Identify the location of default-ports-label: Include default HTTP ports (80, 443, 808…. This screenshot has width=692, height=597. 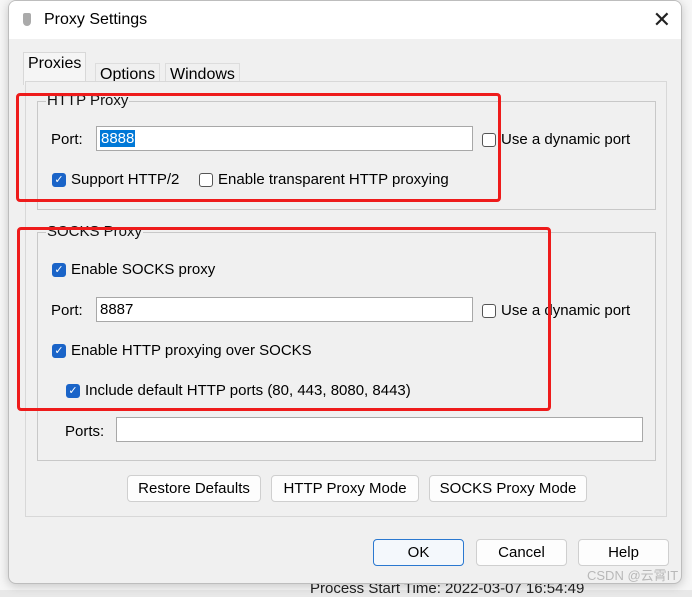
(248, 390).